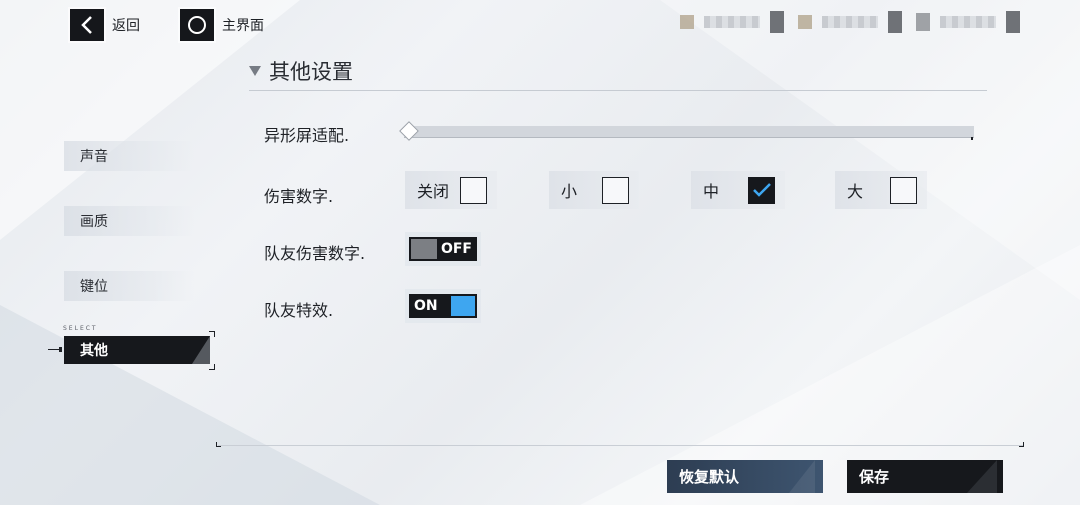 This screenshot has width=1080, height=505. What do you see at coordinates (925, 476) in the screenshot?
I see `save-button: 保存` at bounding box center [925, 476].